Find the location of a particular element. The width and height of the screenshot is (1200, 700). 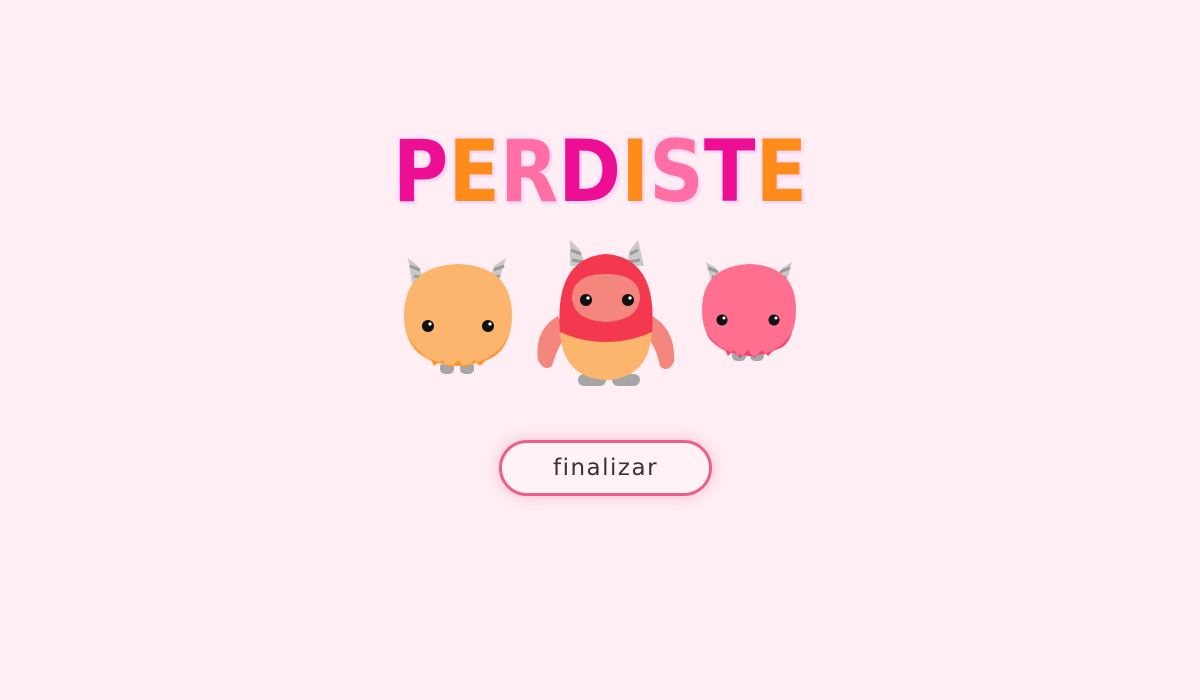

title-letter: I is located at coordinates (635, 172).